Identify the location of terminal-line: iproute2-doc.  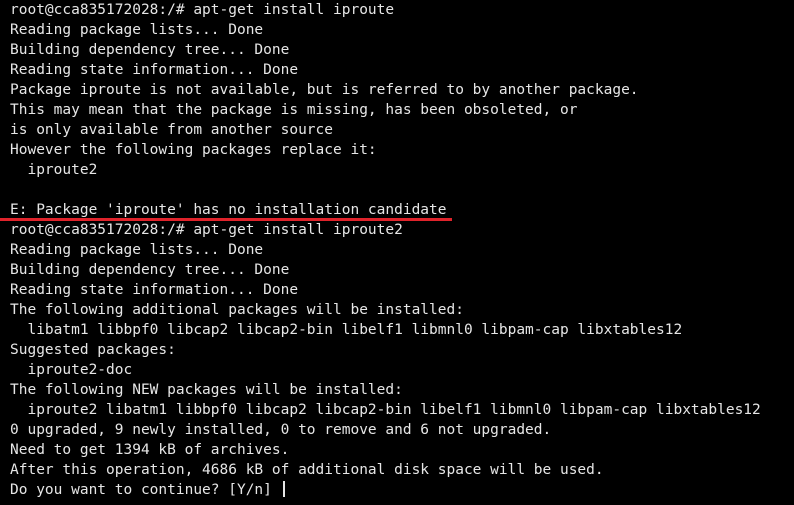
(71, 370).